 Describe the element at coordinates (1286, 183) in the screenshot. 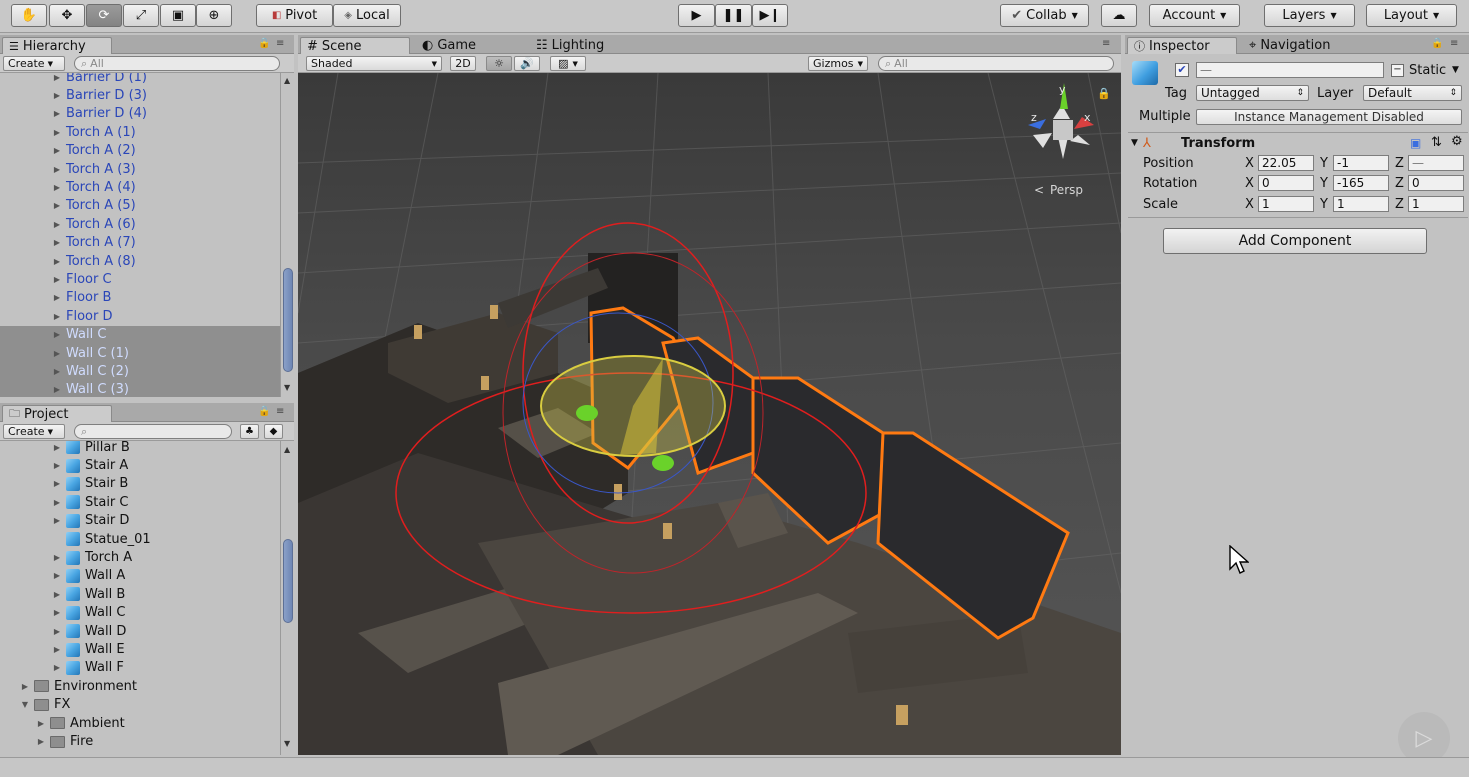

I see `rotation-x-field: 0` at that location.